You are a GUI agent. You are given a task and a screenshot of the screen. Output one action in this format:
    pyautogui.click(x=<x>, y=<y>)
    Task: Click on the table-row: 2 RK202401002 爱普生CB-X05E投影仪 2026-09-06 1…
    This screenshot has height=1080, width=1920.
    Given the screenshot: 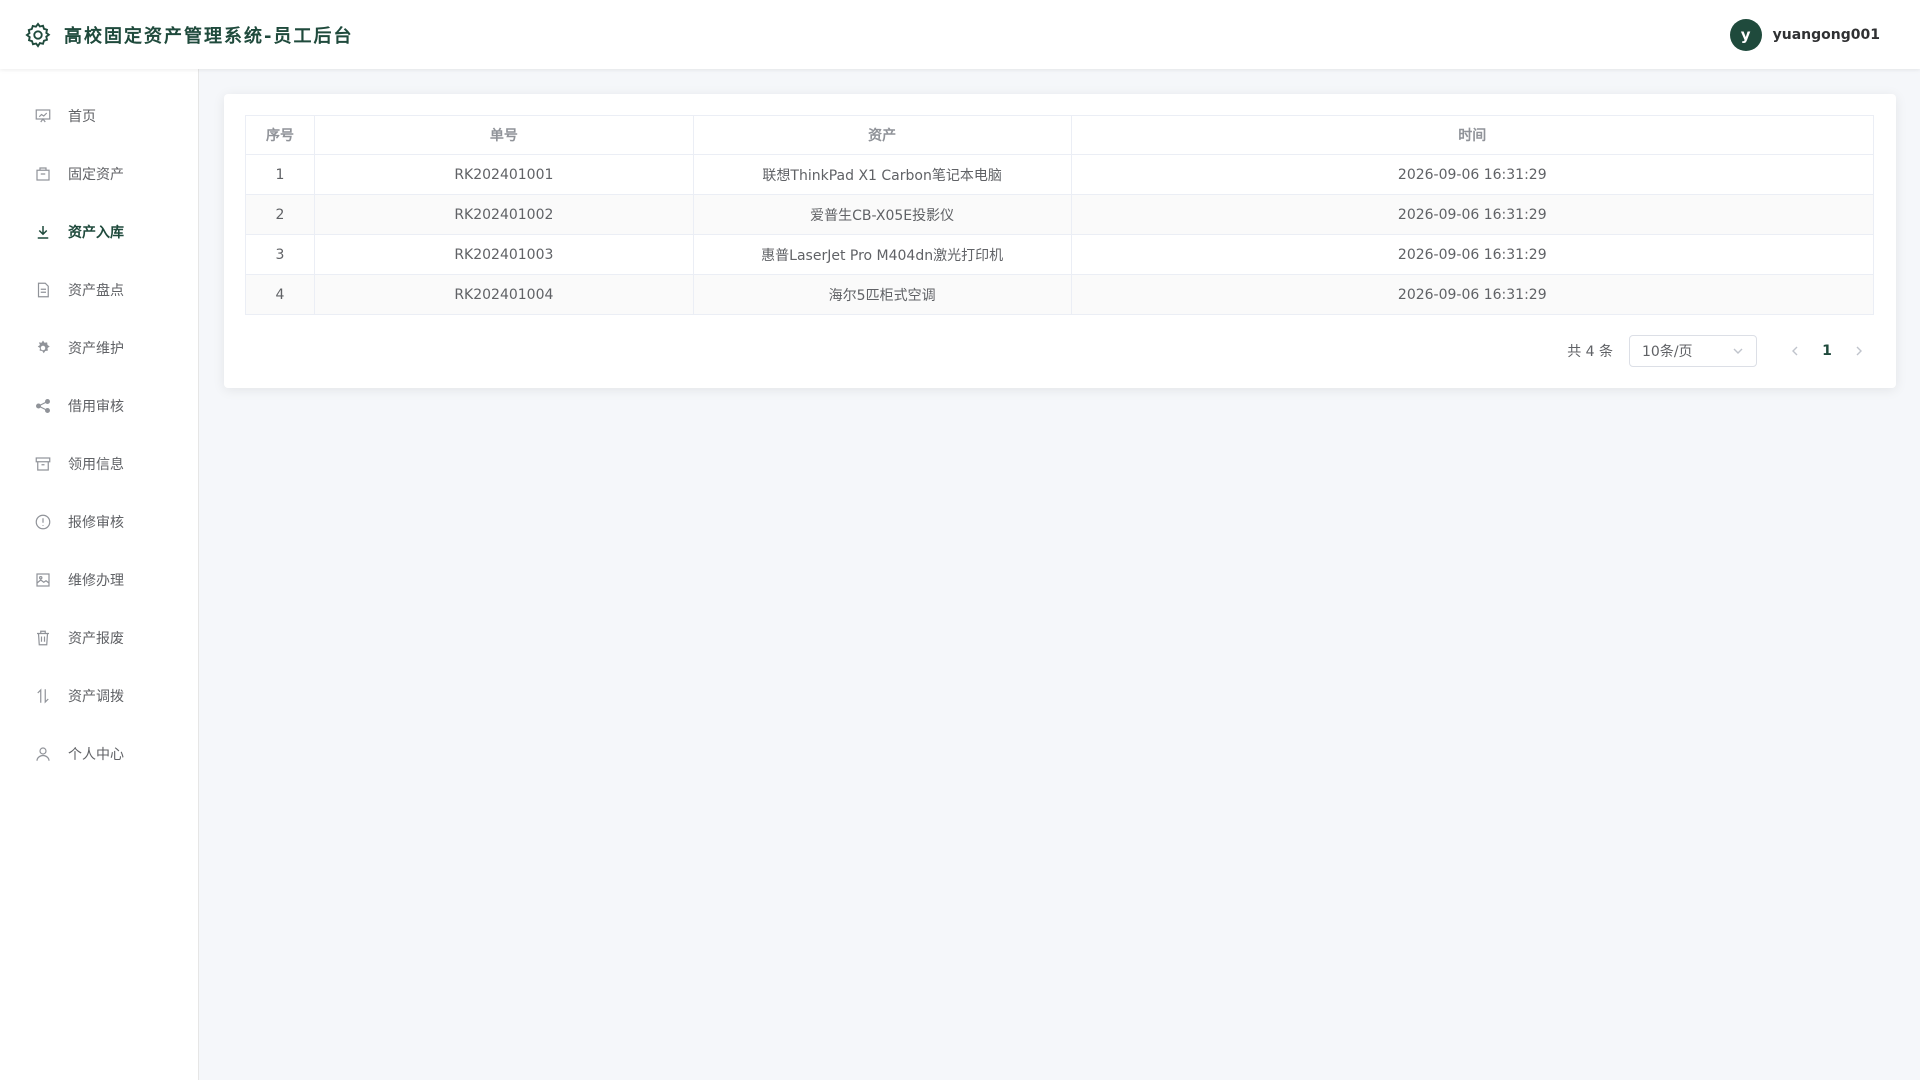 What is the action you would take?
    pyautogui.click(x=1060, y=214)
    